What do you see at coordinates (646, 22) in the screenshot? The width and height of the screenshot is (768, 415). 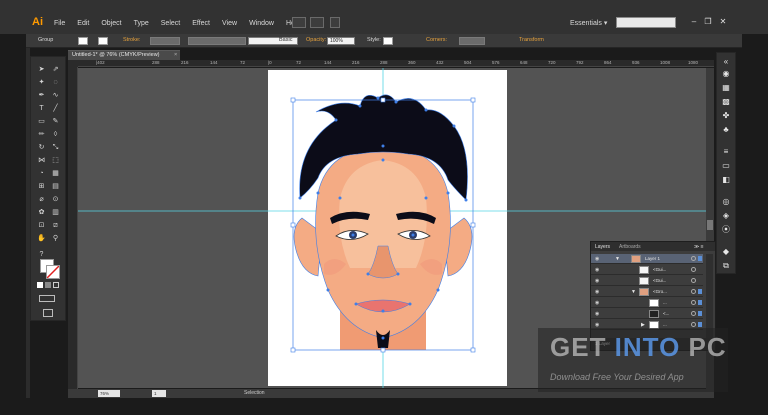 I see `search-input` at bounding box center [646, 22].